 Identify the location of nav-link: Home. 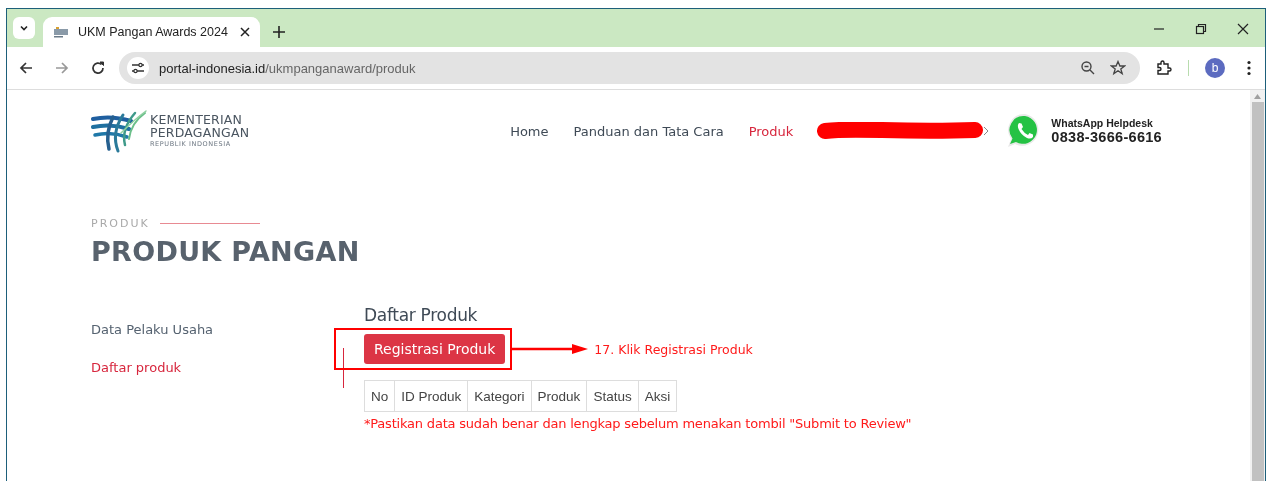
(529, 131).